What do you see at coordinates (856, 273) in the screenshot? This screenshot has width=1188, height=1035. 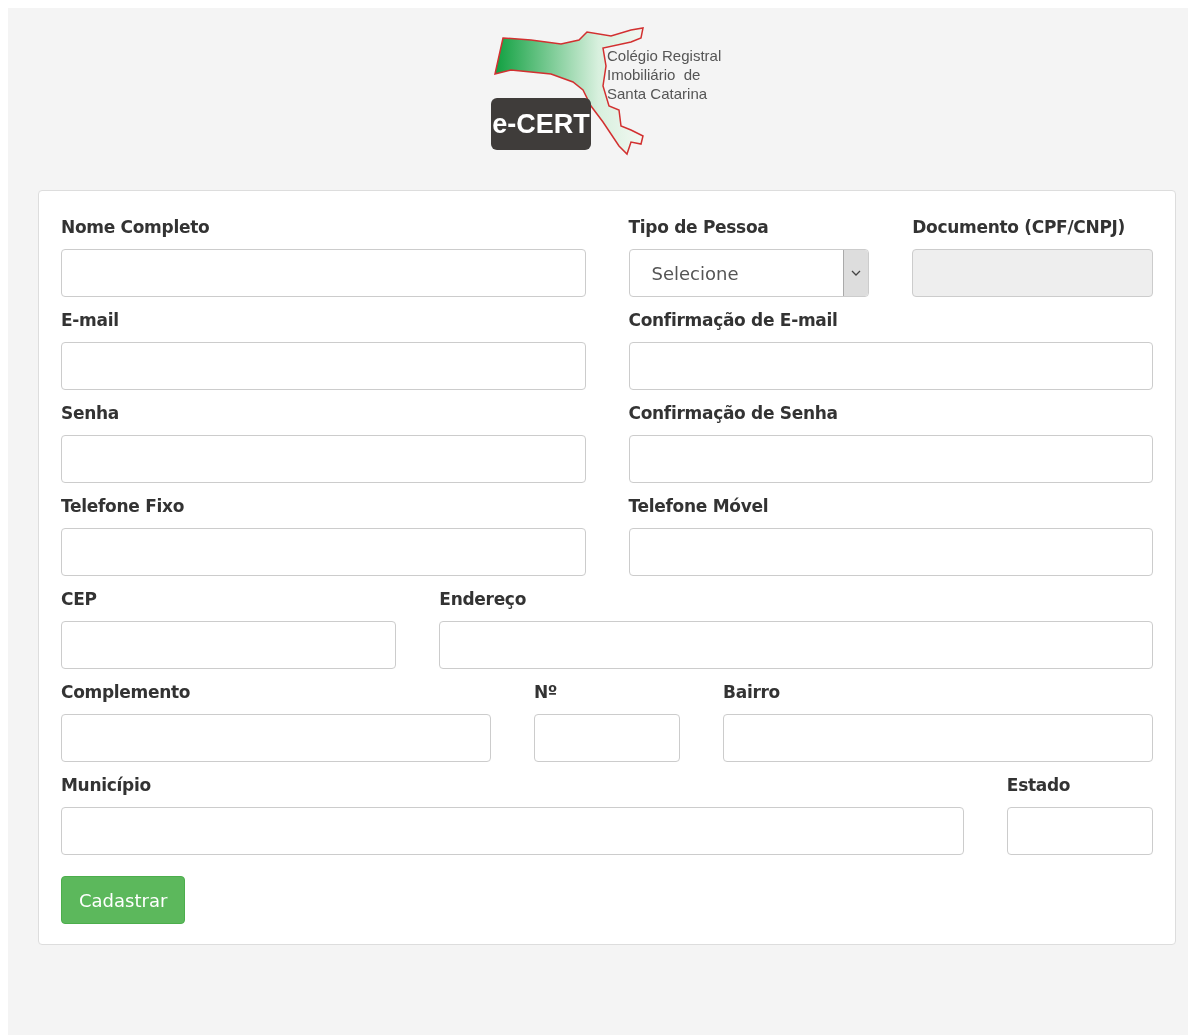 I see `caret-icon` at bounding box center [856, 273].